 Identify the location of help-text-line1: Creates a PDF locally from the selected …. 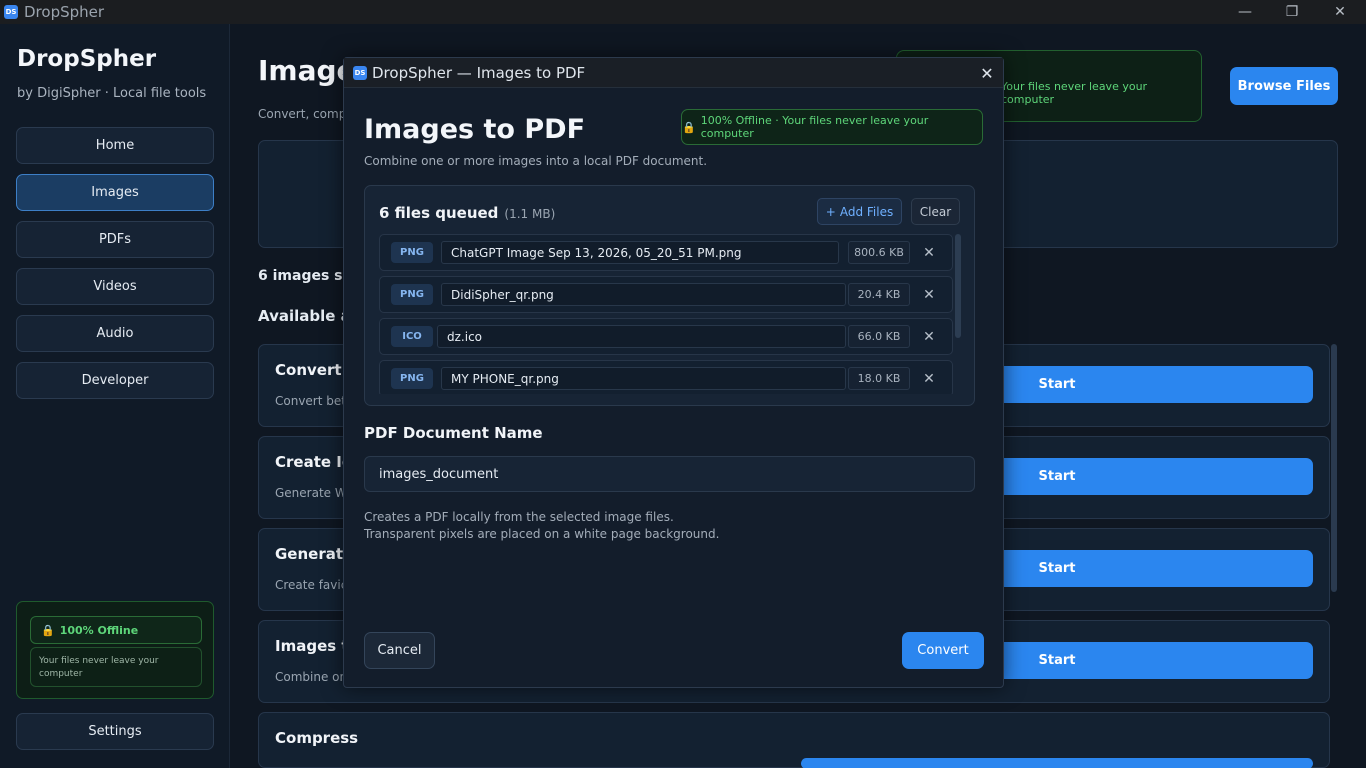
(519, 517).